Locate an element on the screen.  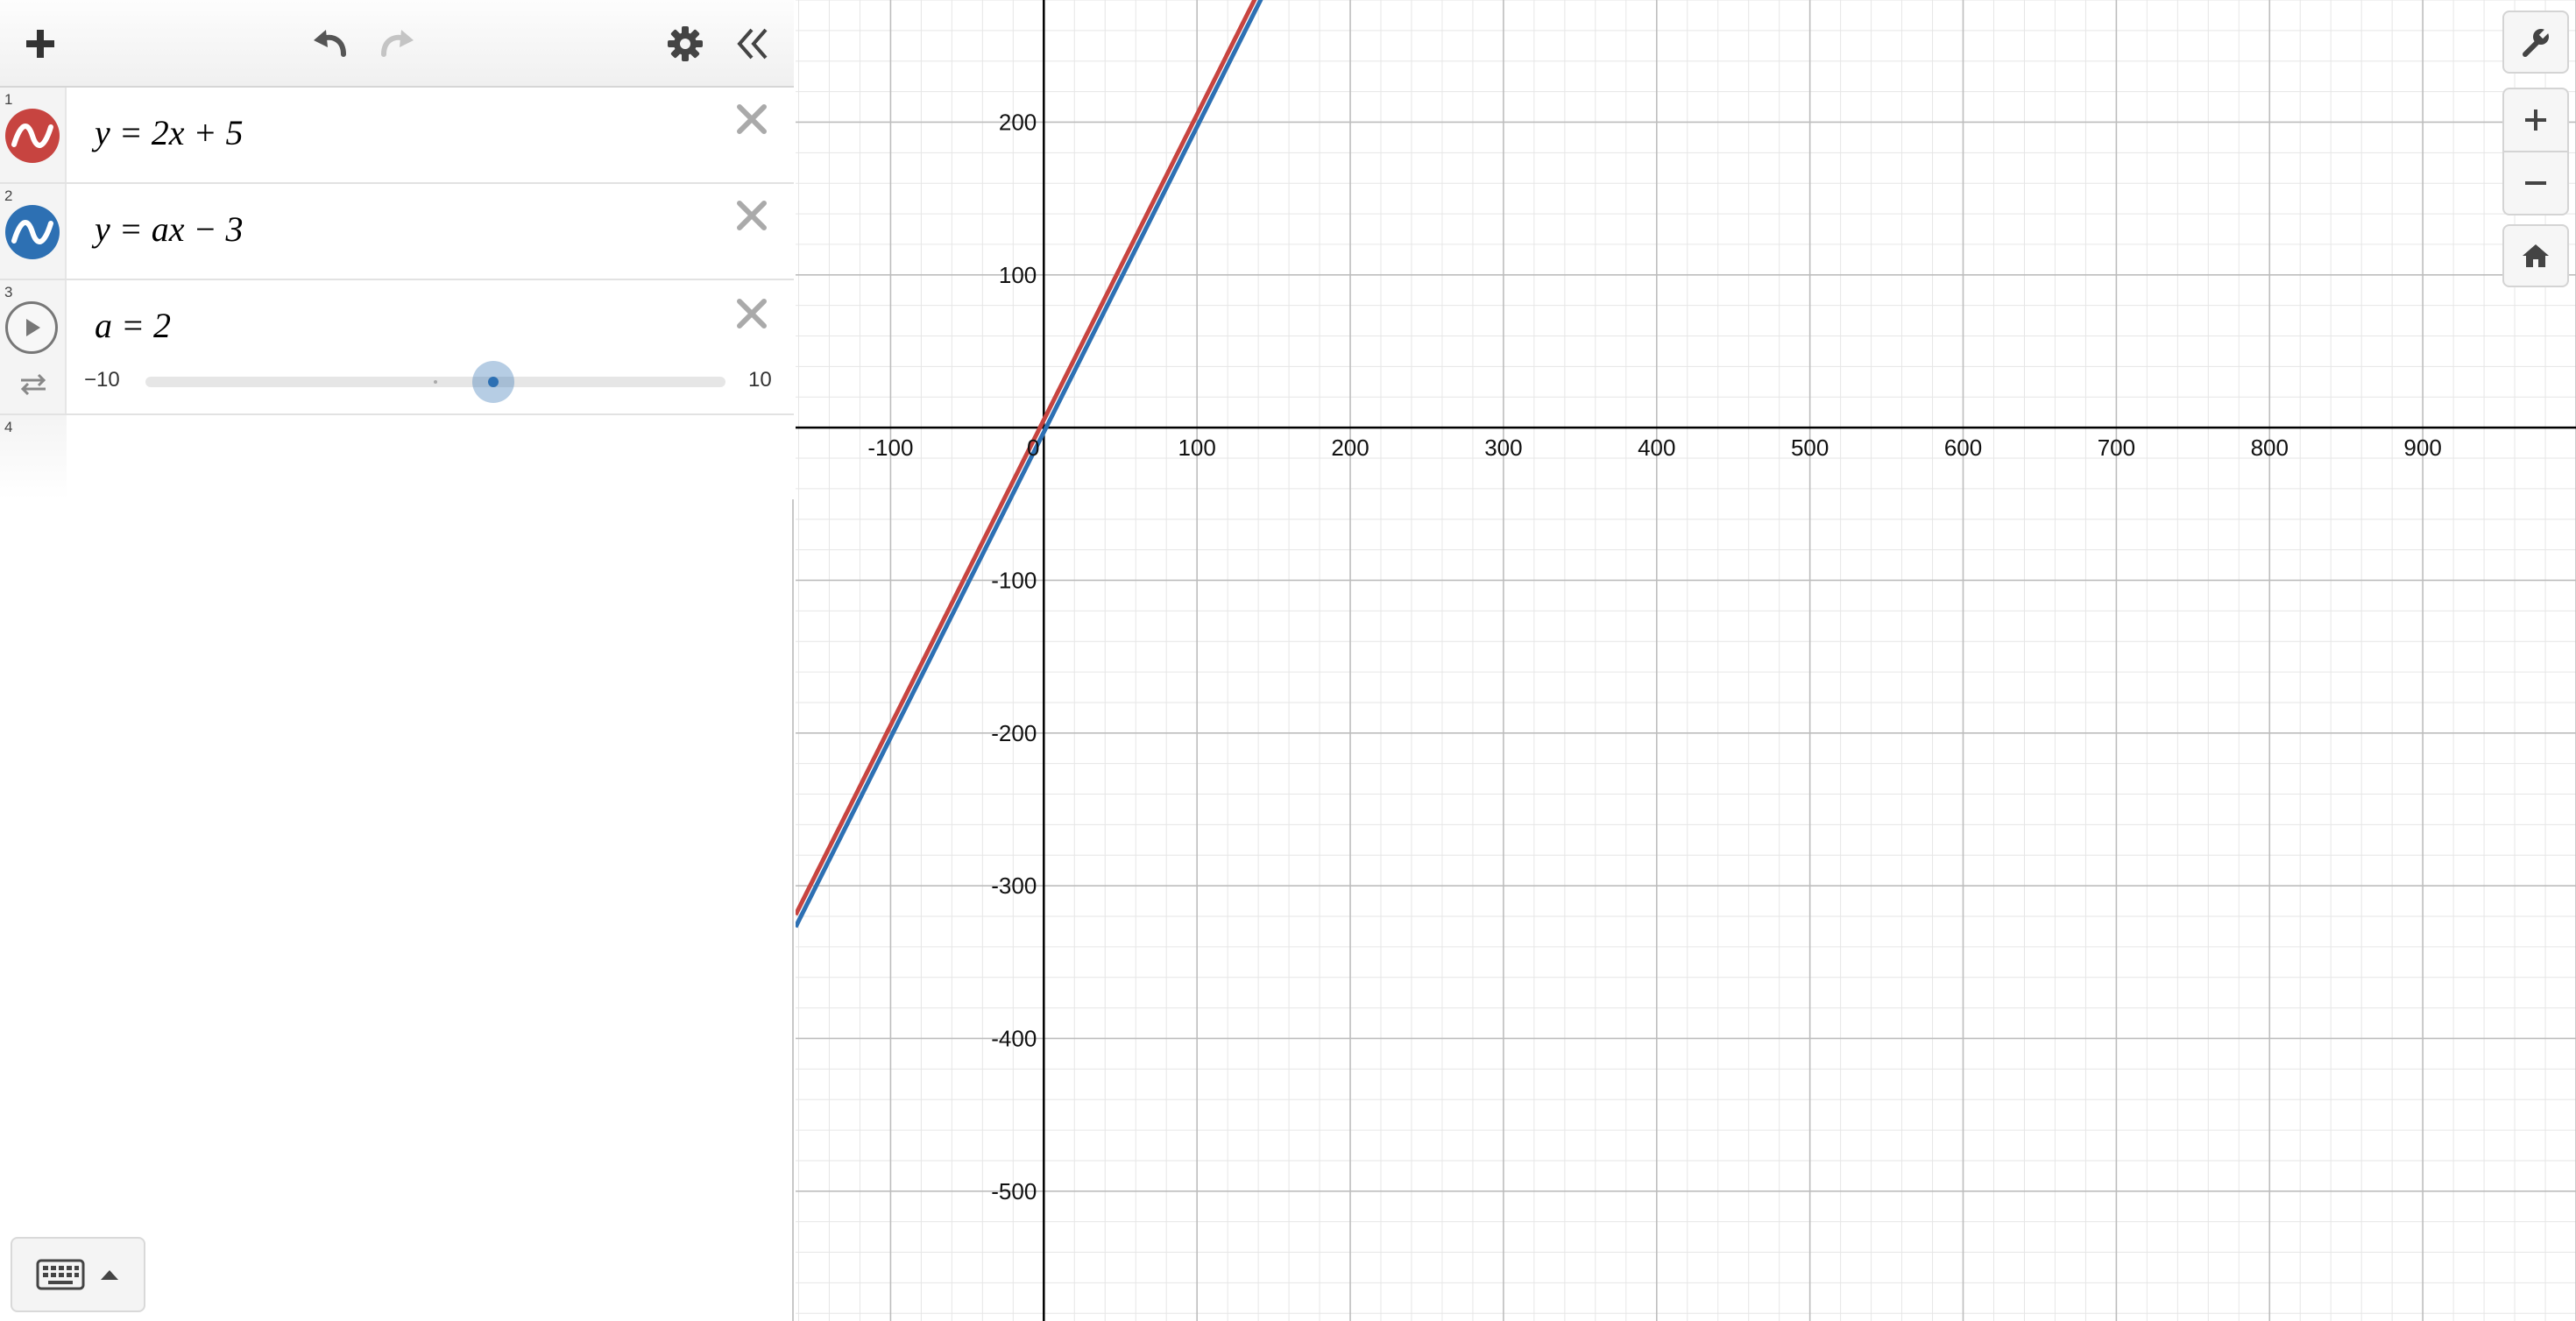
slider-max-label: 10 is located at coordinates (760, 380).